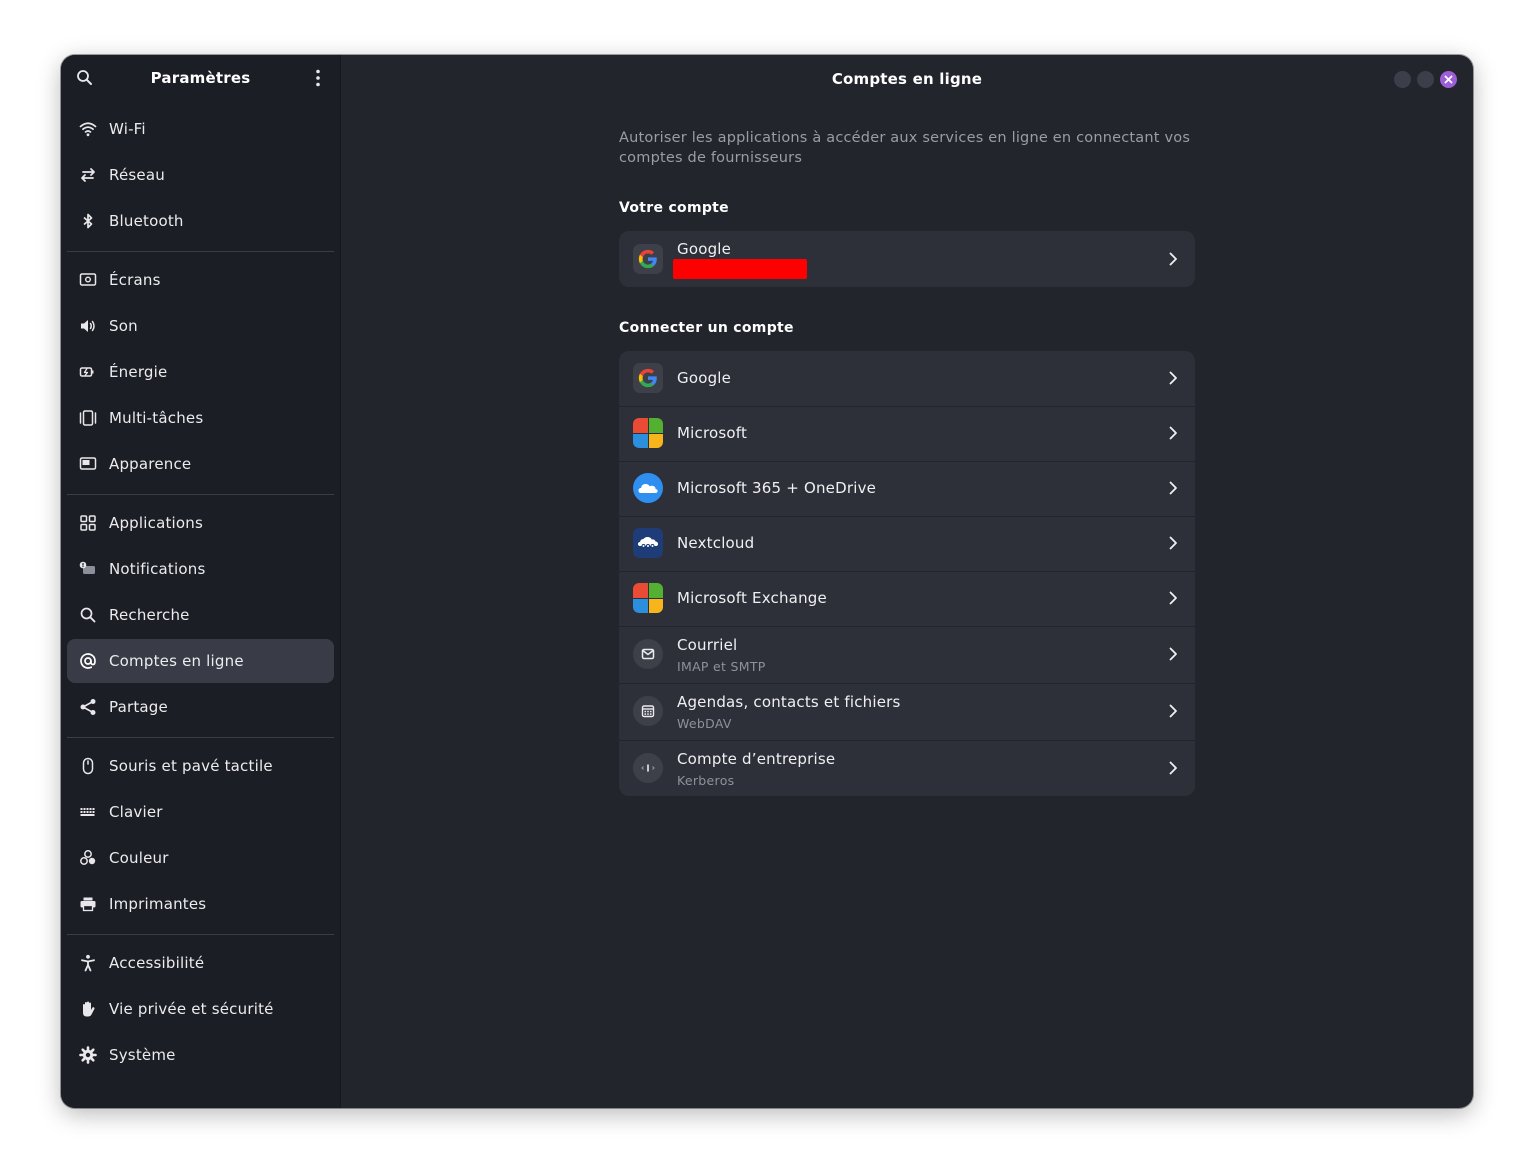 The image size is (1534, 1176). What do you see at coordinates (704, 249) in the screenshot?
I see `account-title: Google` at bounding box center [704, 249].